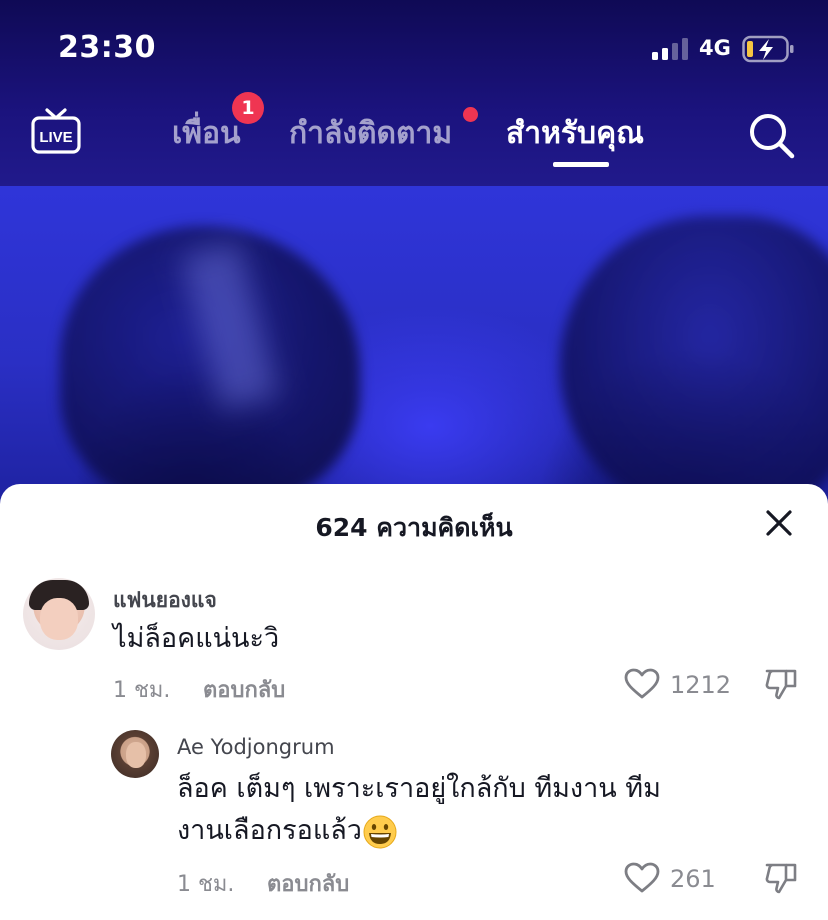 The height and width of the screenshot is (920, 828). I want to click on search-icon, so click(771, 135).